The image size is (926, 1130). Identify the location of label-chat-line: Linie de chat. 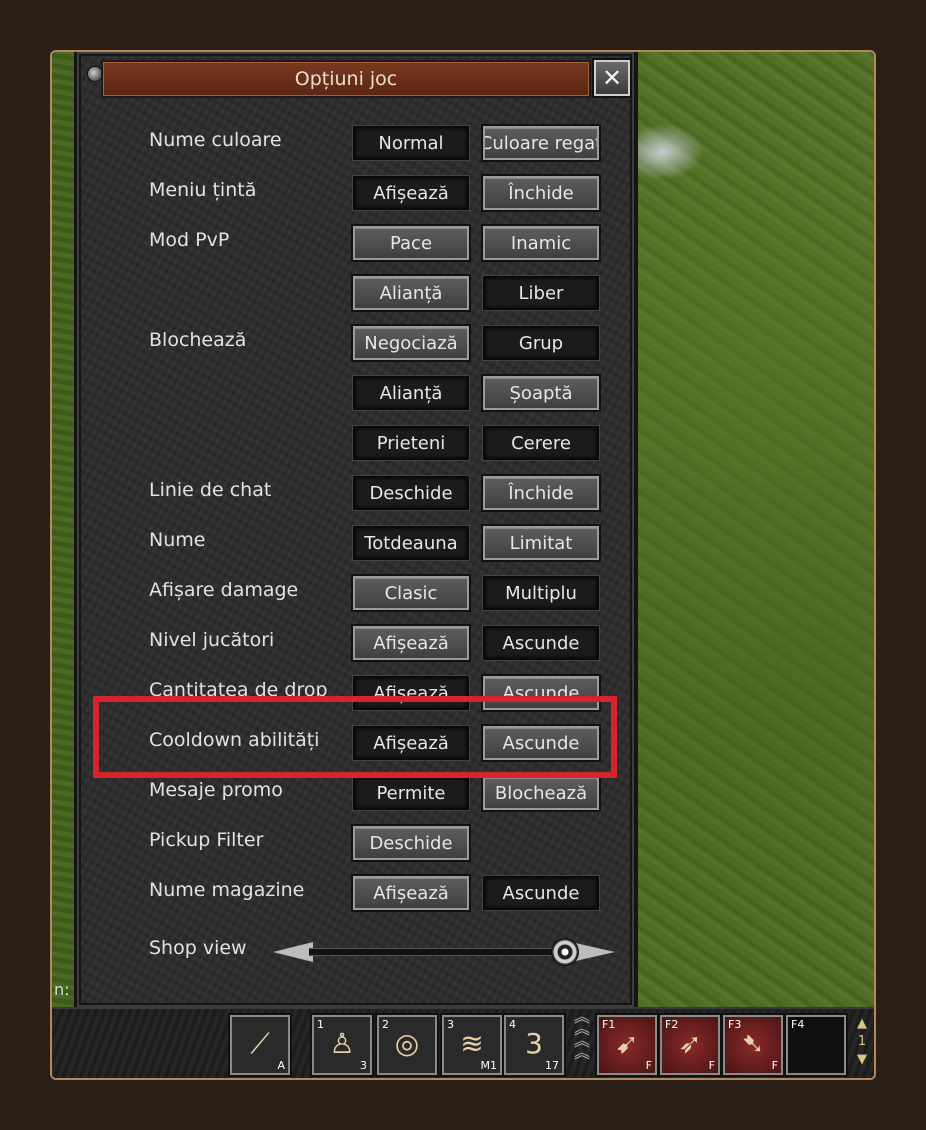
(210, 490).